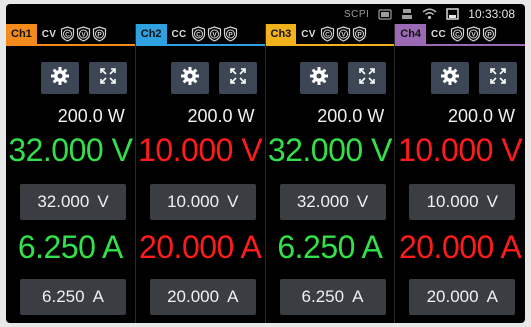 The image size is (531, 327). What do you see at coordinates (491, 14) in the screenshot?
I see `clock: 10:33:08` at bounding box center [491, 14].